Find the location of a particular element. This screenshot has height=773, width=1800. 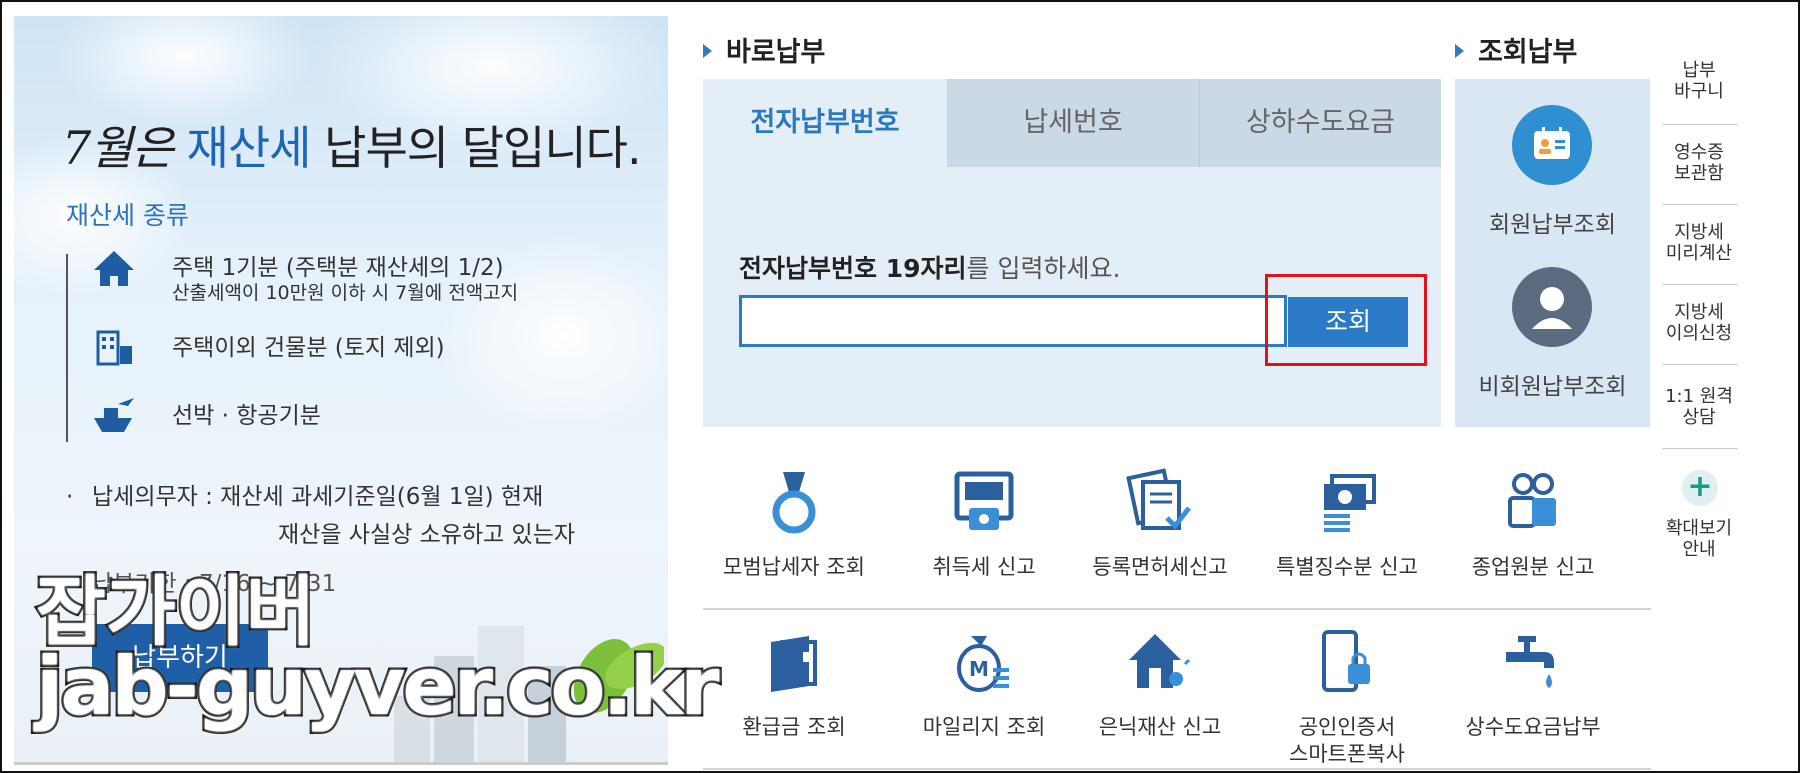

faucet-icon is located at coordinates (1530, 662).